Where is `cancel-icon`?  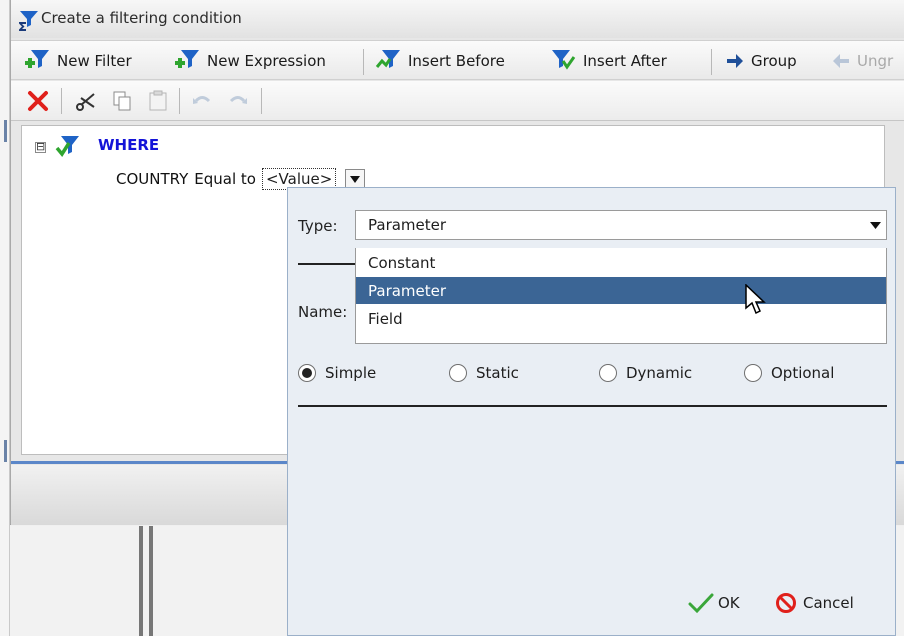
cancel-icon is located at coordinates (786, 603).